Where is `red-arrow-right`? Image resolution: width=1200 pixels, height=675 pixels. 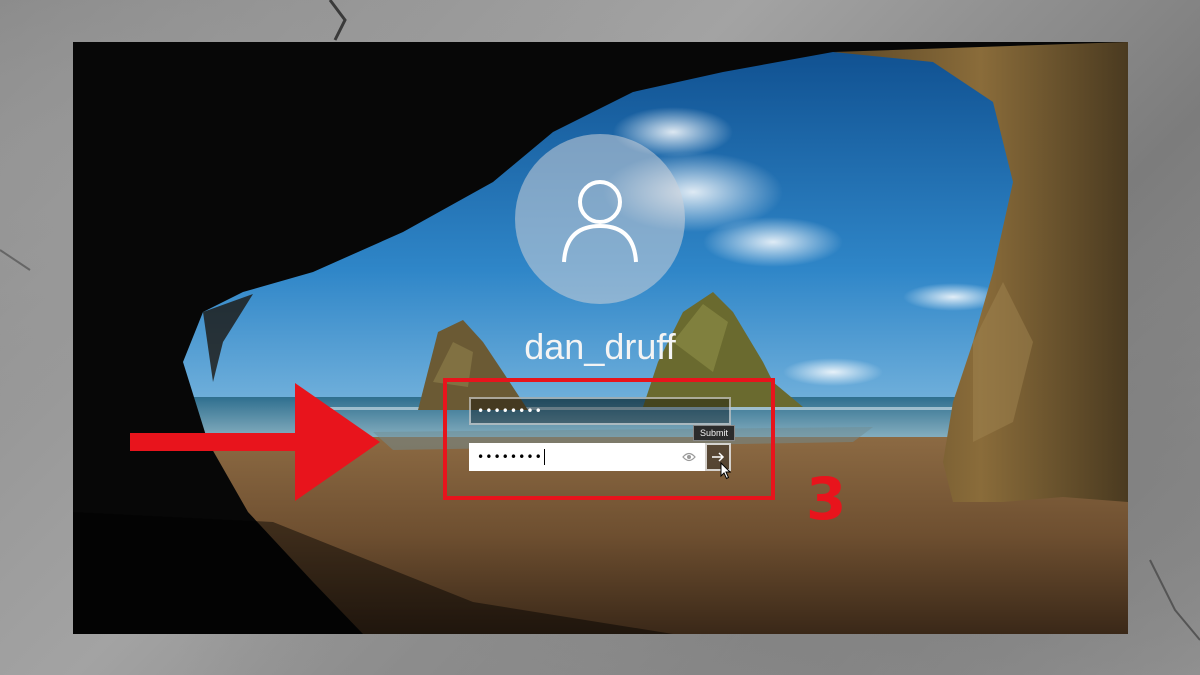
red-arrow-right is located at coordinates (255, 442).